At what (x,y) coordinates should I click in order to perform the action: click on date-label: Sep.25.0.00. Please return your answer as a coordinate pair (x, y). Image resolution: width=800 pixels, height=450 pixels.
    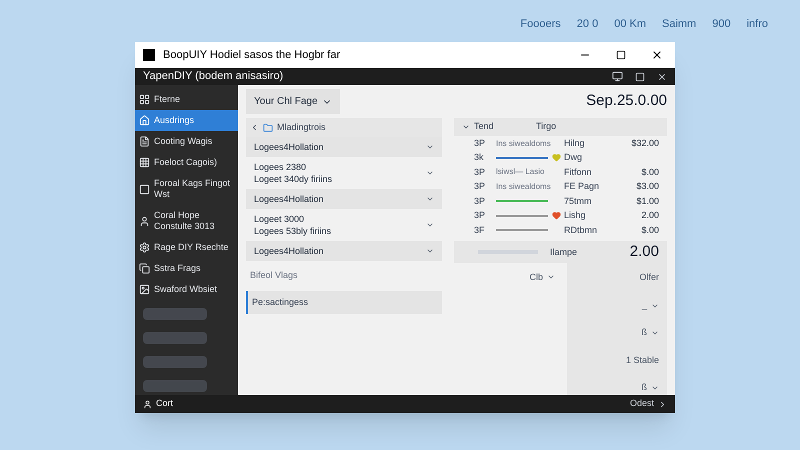
    Looking at the image, I should click on (626, 101).